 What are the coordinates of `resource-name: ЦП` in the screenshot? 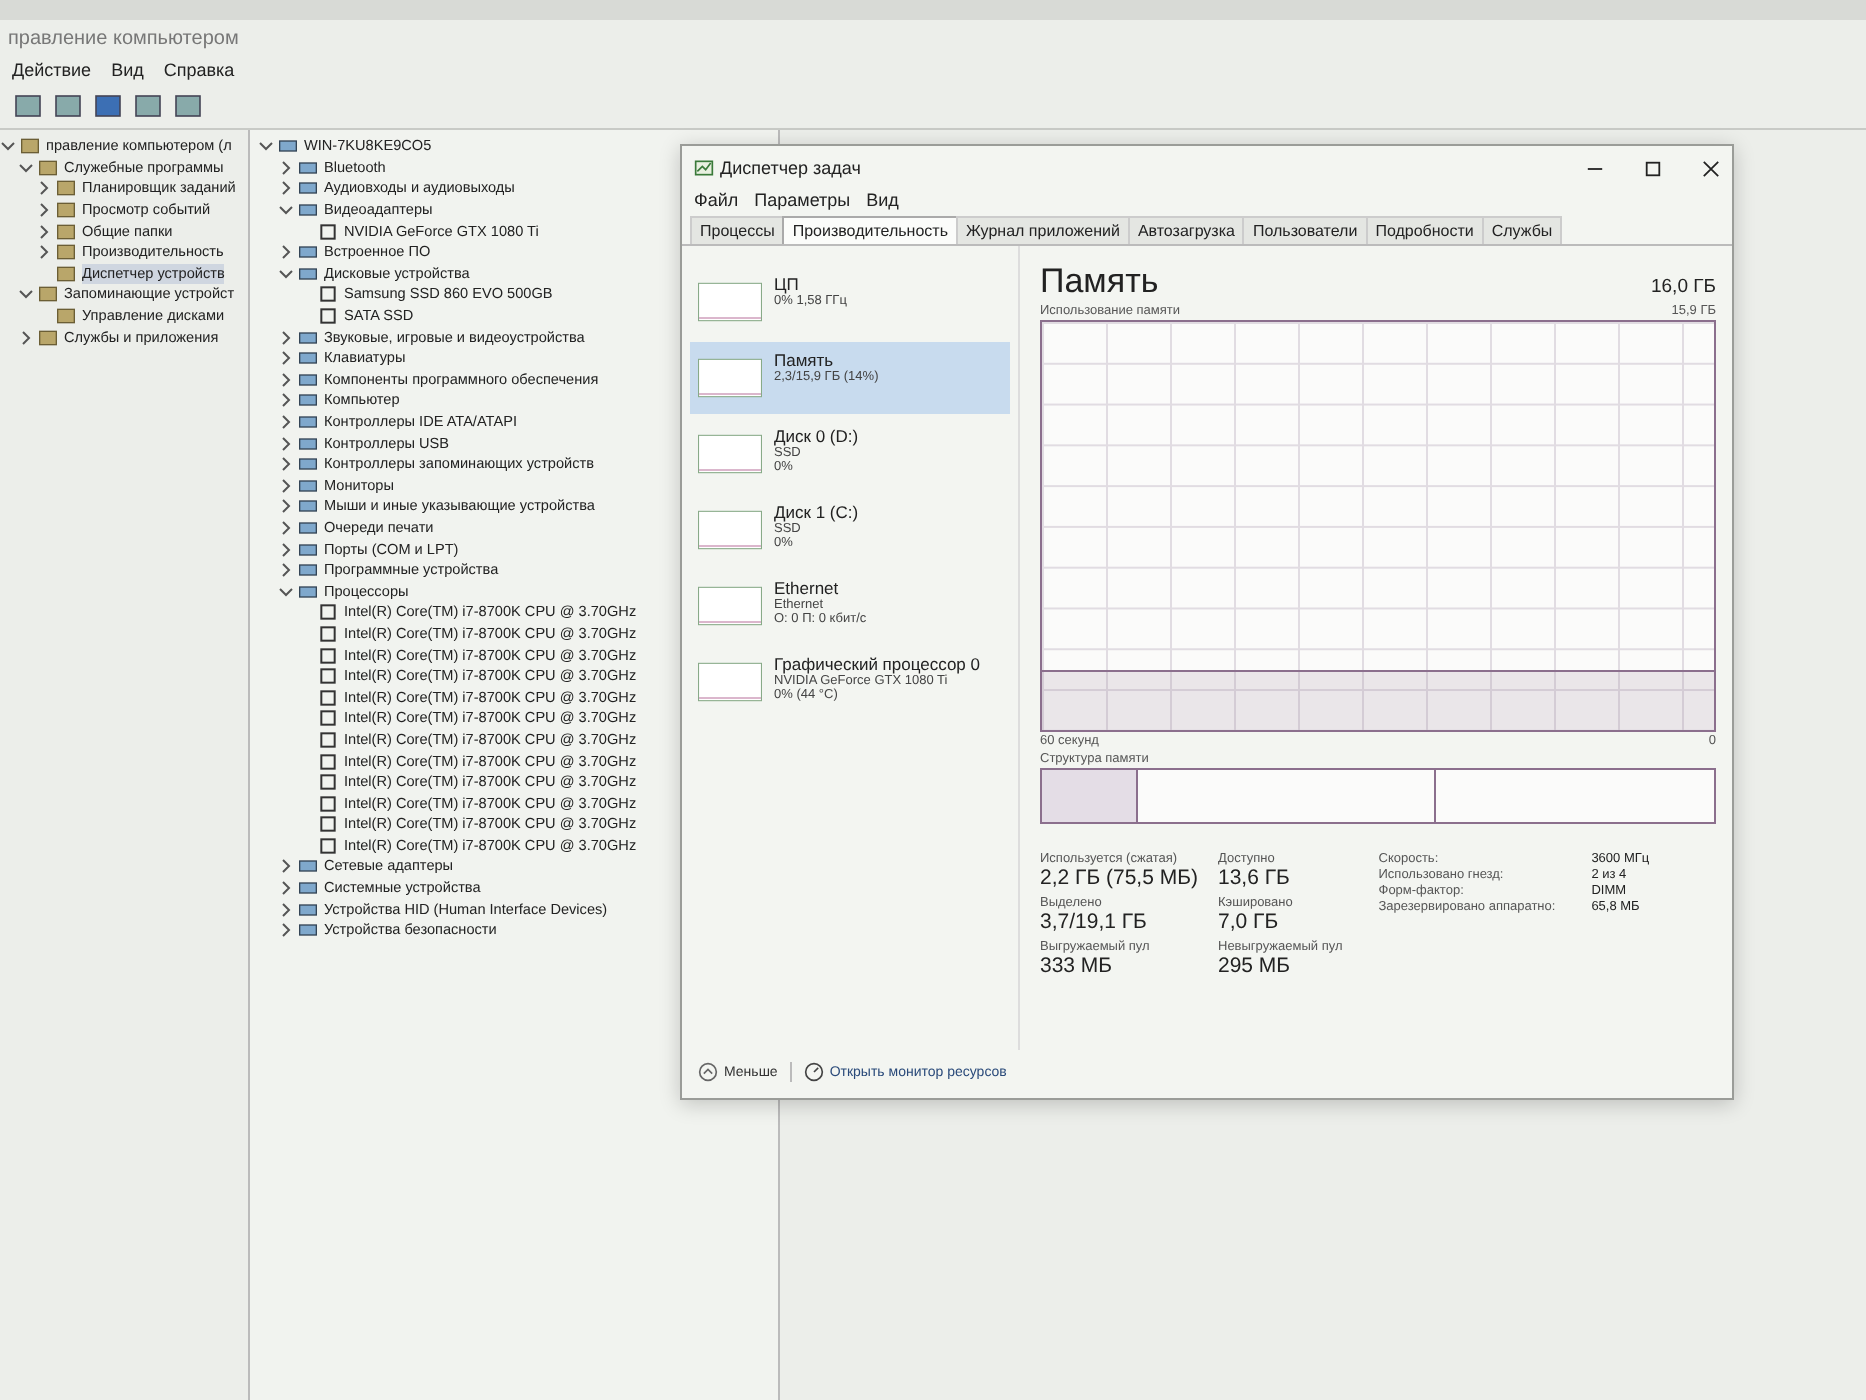 It's located at (787, 284).